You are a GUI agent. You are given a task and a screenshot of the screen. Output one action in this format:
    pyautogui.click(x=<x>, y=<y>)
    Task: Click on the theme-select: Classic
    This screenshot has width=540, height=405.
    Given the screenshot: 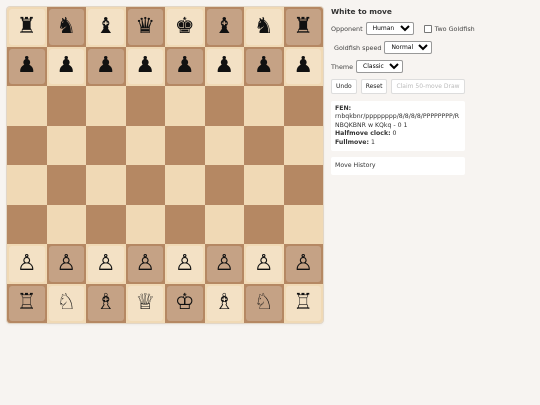 What is the action you would take?
    pyautogui.click(x=380, y=66)
    